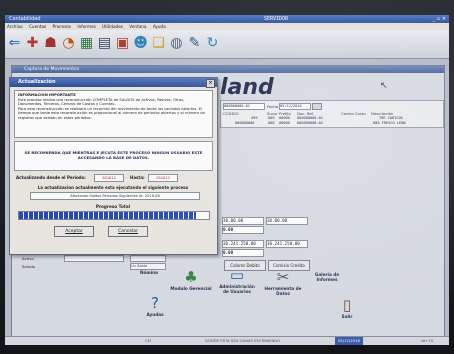 The image size is (454, 354). What do you see at coordinates (148, 266) in the screenshot?
I see `saldo-field: Un Saldo` at bounding box center [148, 266].